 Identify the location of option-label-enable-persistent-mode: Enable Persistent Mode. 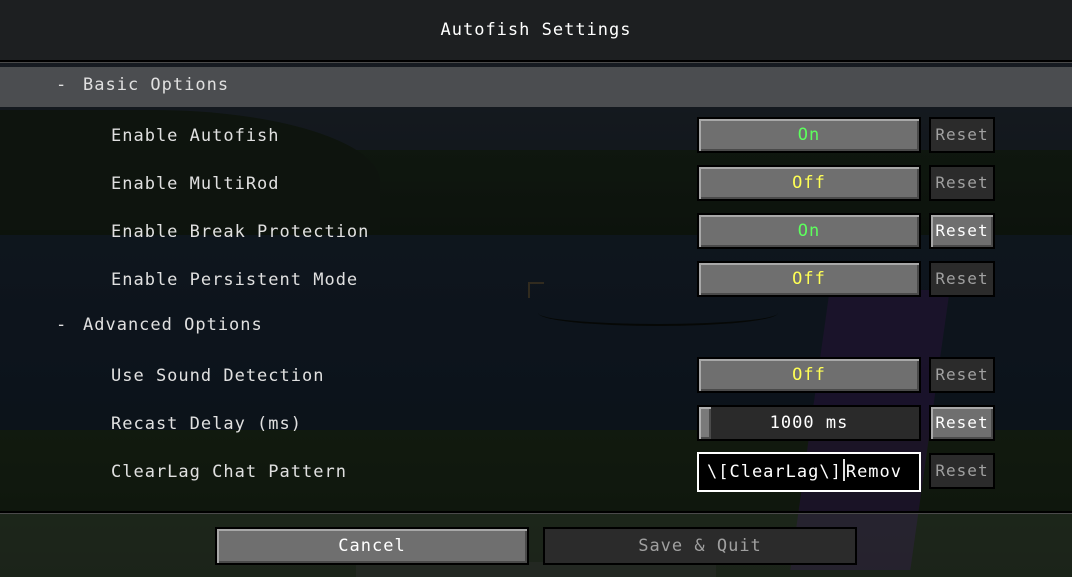
(235, 280).